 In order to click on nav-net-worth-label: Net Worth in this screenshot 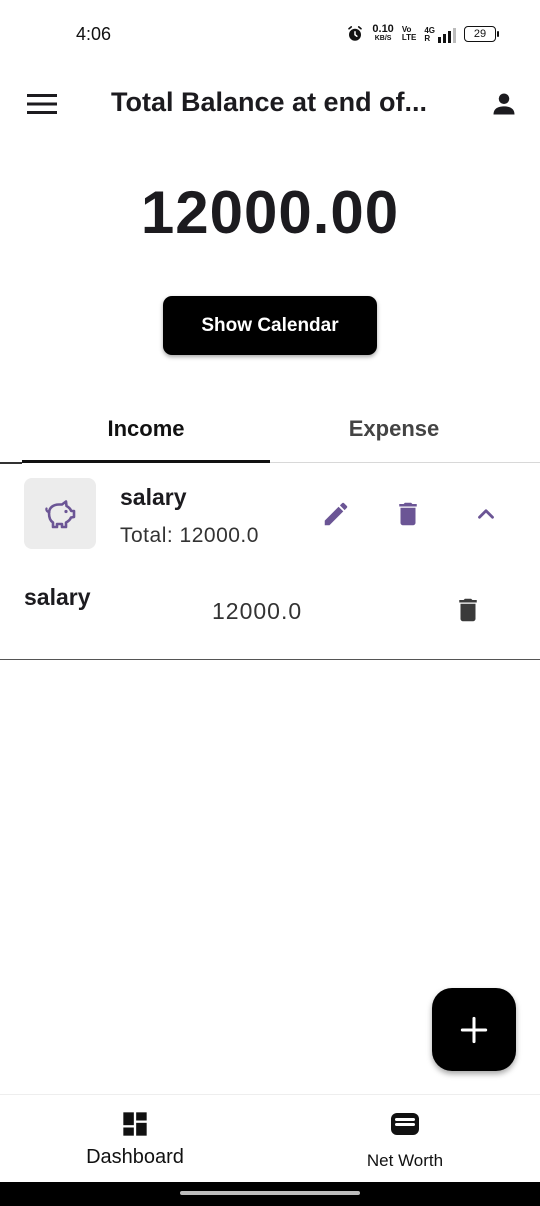, I will do `click(405, 1160)`.